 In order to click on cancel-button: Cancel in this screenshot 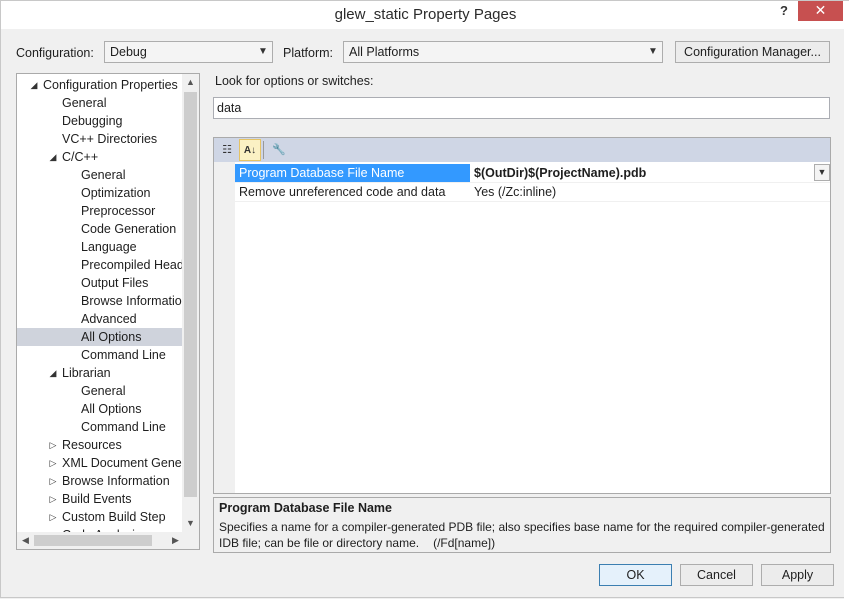, I will do `click(716, 575)`.